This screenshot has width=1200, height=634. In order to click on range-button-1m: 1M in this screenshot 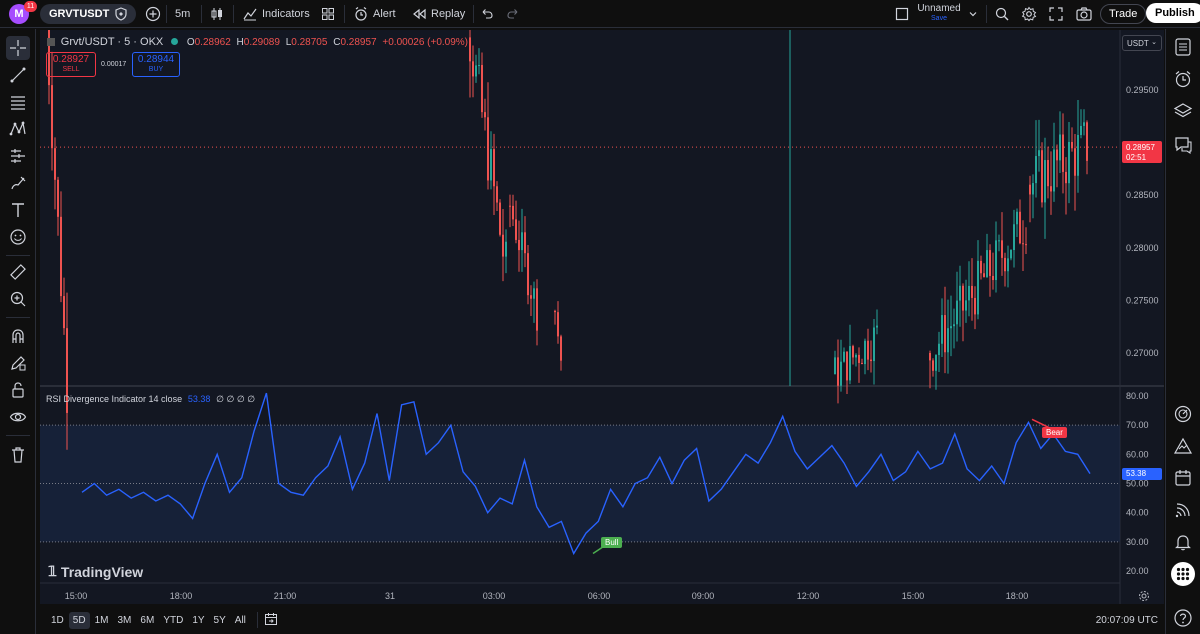, I will do `click(102, 620)`.